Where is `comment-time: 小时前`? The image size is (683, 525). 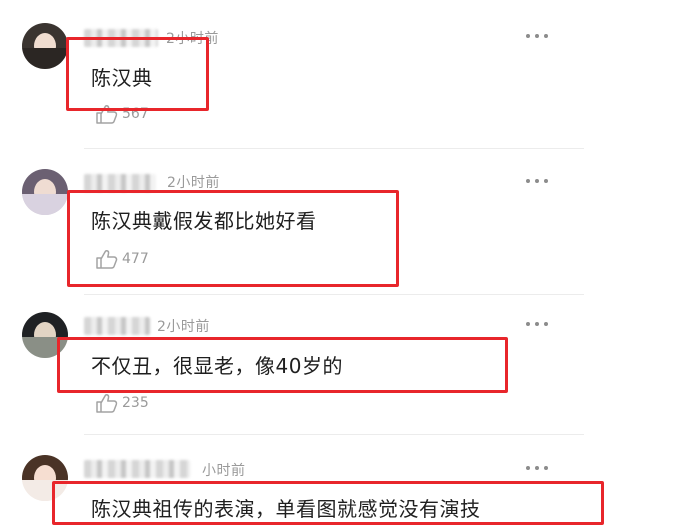 comment-time: 小时前 is located at coordinates (224, 471).